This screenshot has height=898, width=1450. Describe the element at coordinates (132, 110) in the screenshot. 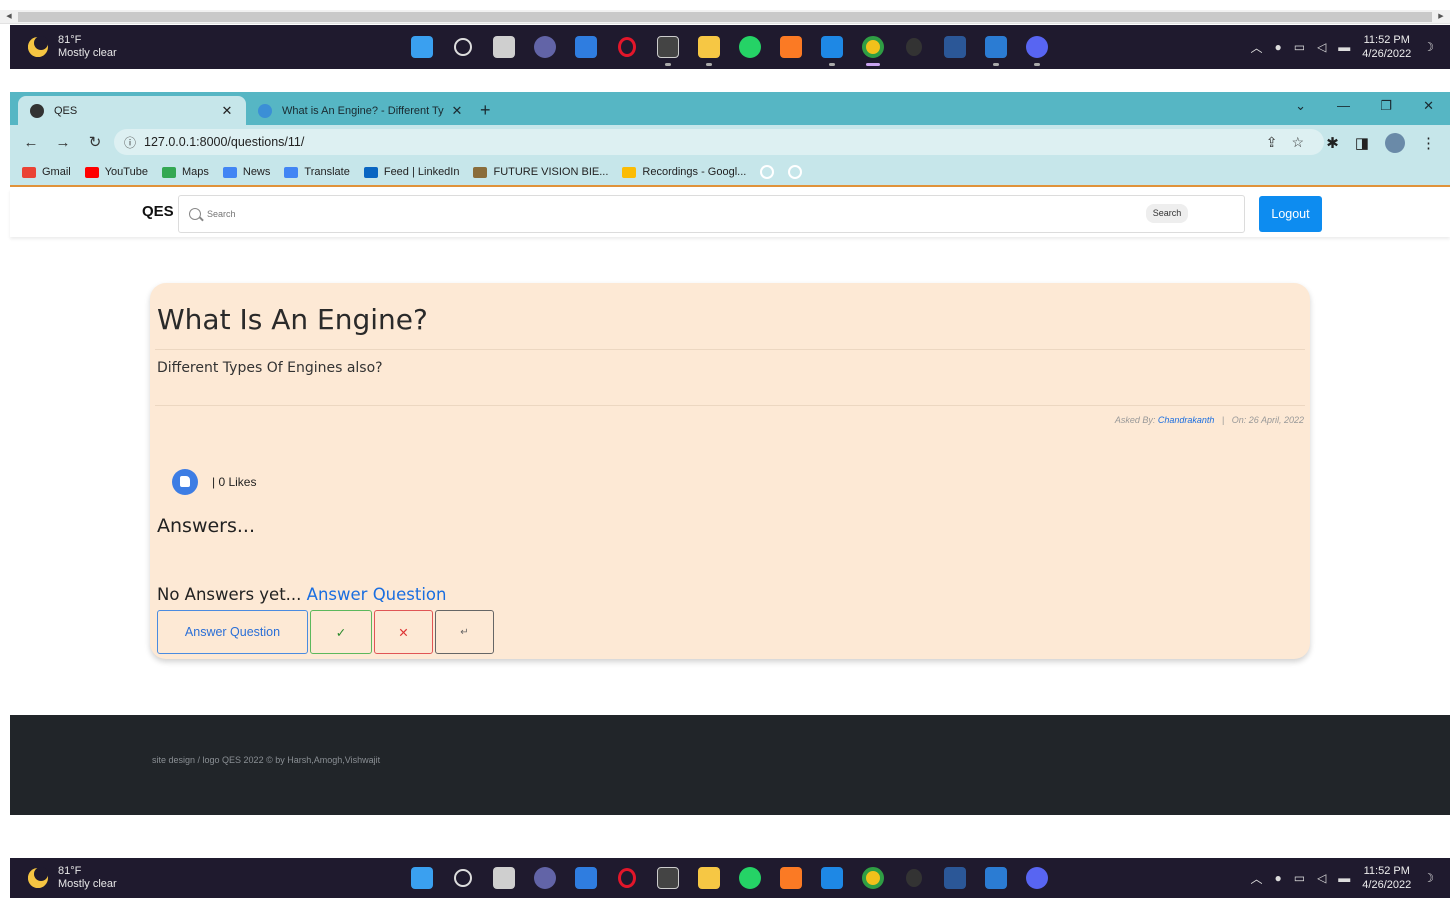

I see `tab-qes: QES ✕` at that location.